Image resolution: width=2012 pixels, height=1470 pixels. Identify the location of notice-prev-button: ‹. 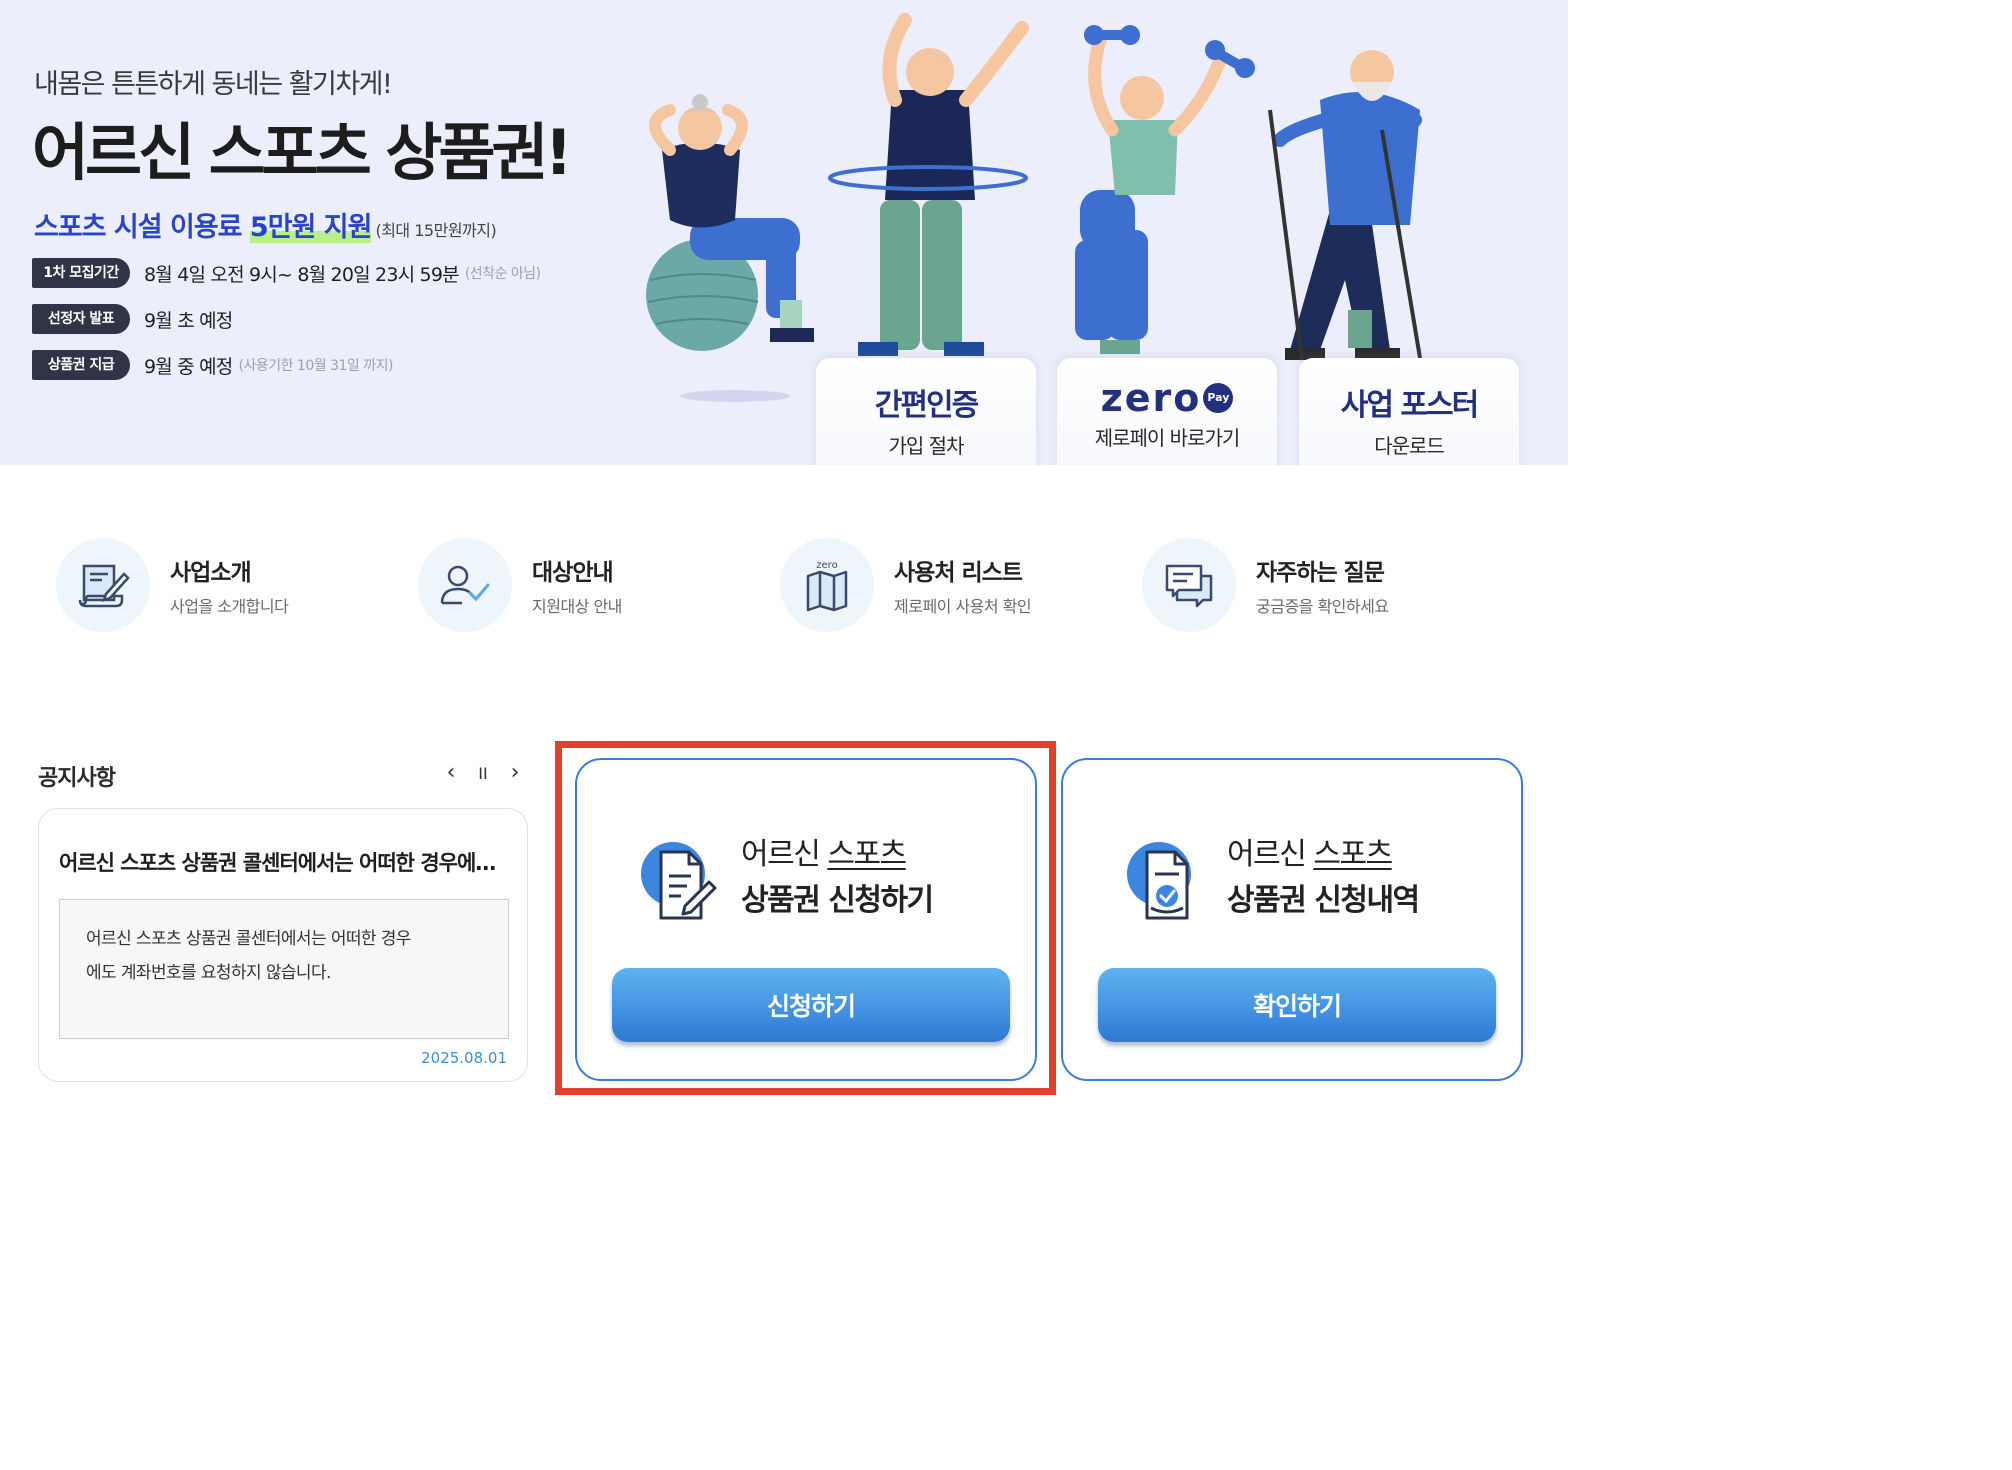
(451, 774).